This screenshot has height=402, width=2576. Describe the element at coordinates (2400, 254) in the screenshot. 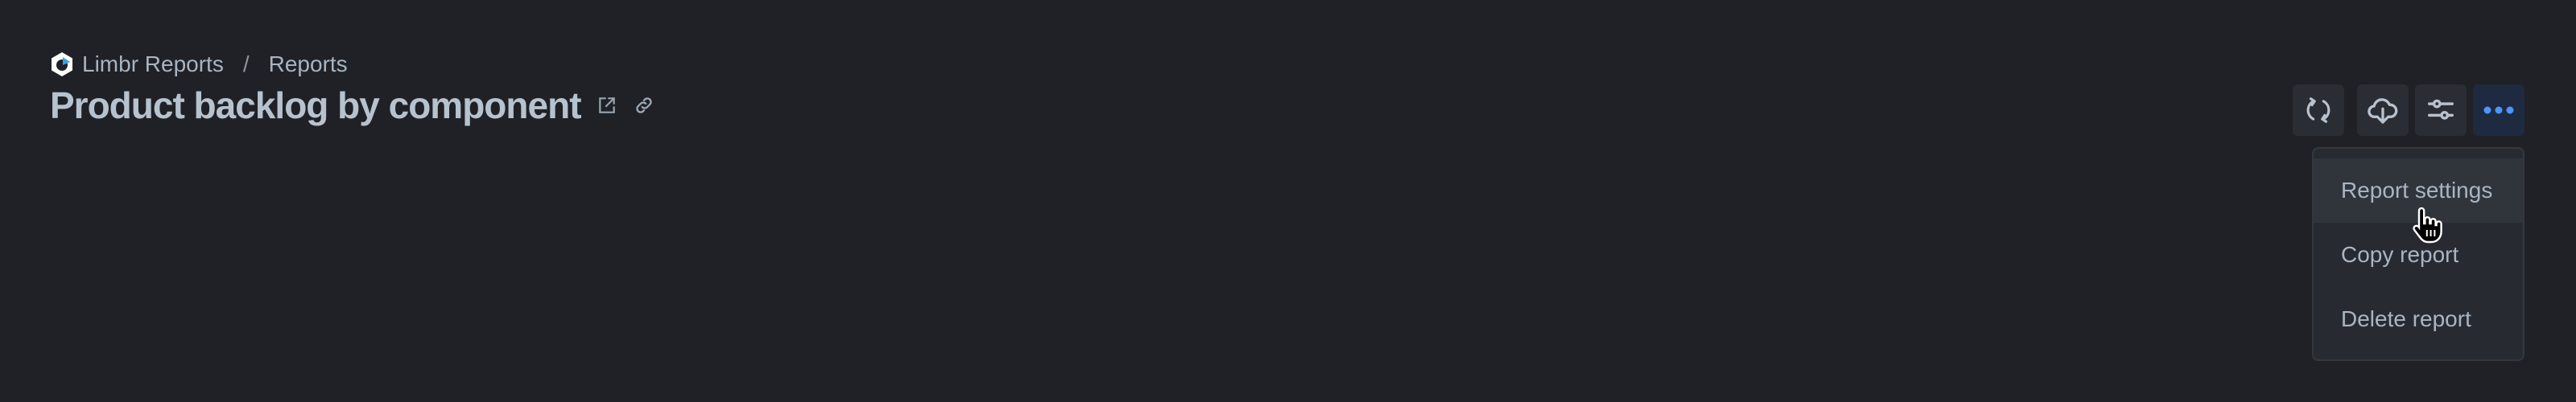

I see `menu-item-label: Copy report` at that location.